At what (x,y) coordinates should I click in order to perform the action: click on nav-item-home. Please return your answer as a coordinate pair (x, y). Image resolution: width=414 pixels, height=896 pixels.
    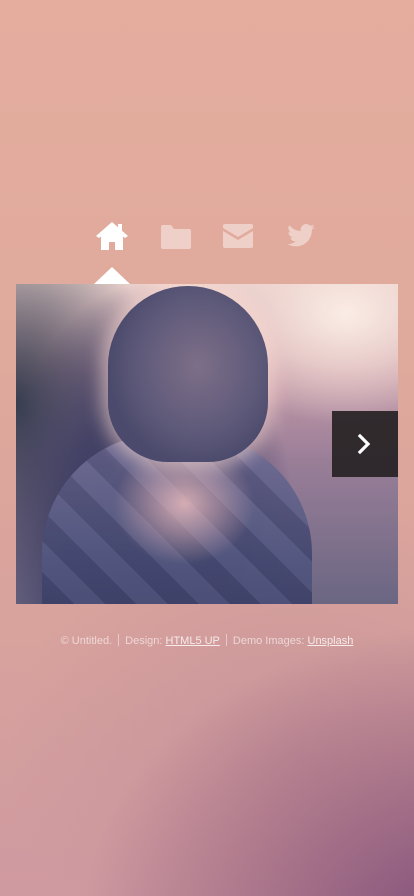
    Looking at the image, I should click on (112, 236).